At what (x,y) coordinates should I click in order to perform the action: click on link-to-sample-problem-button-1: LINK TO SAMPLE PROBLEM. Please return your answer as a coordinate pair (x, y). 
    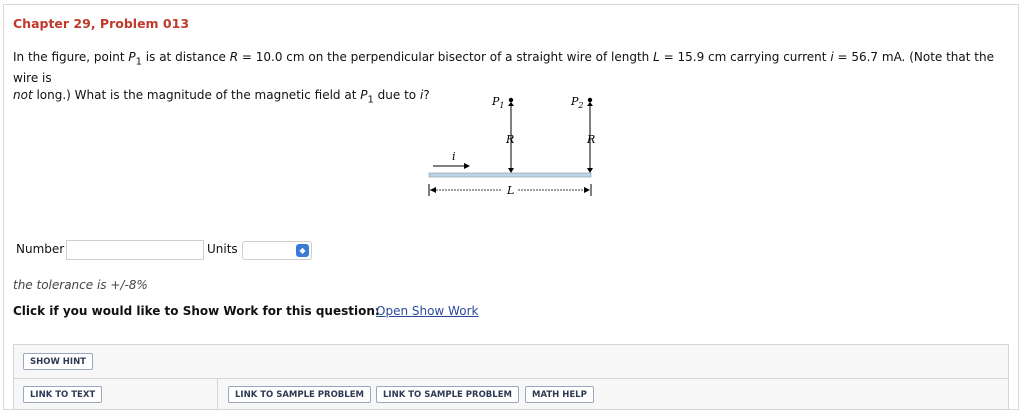
    Looking at the image, I should click on (299, 394).